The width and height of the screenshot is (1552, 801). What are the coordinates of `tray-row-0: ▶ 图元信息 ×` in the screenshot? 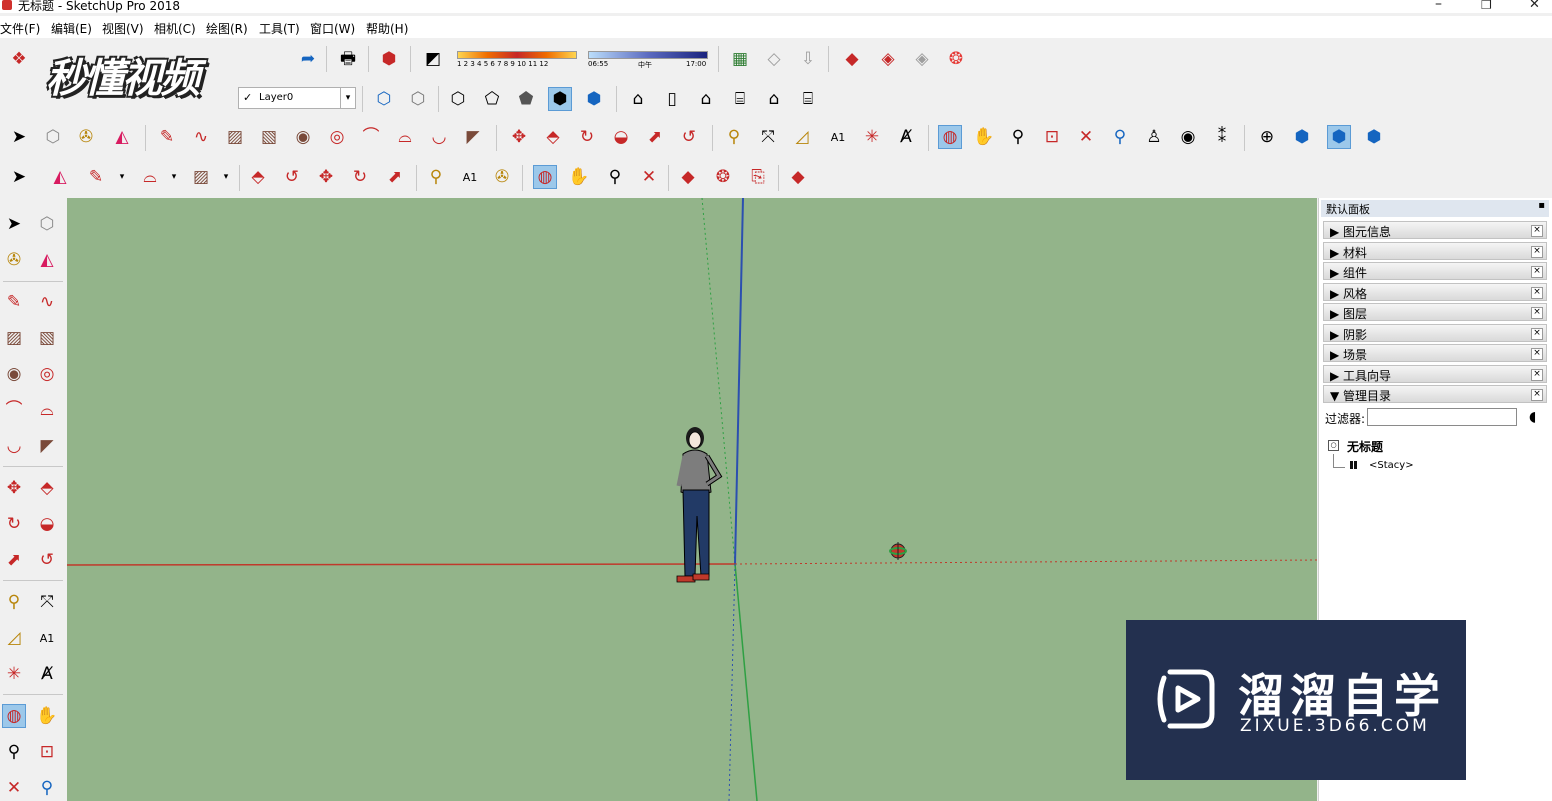 It's located at (1435, 230).